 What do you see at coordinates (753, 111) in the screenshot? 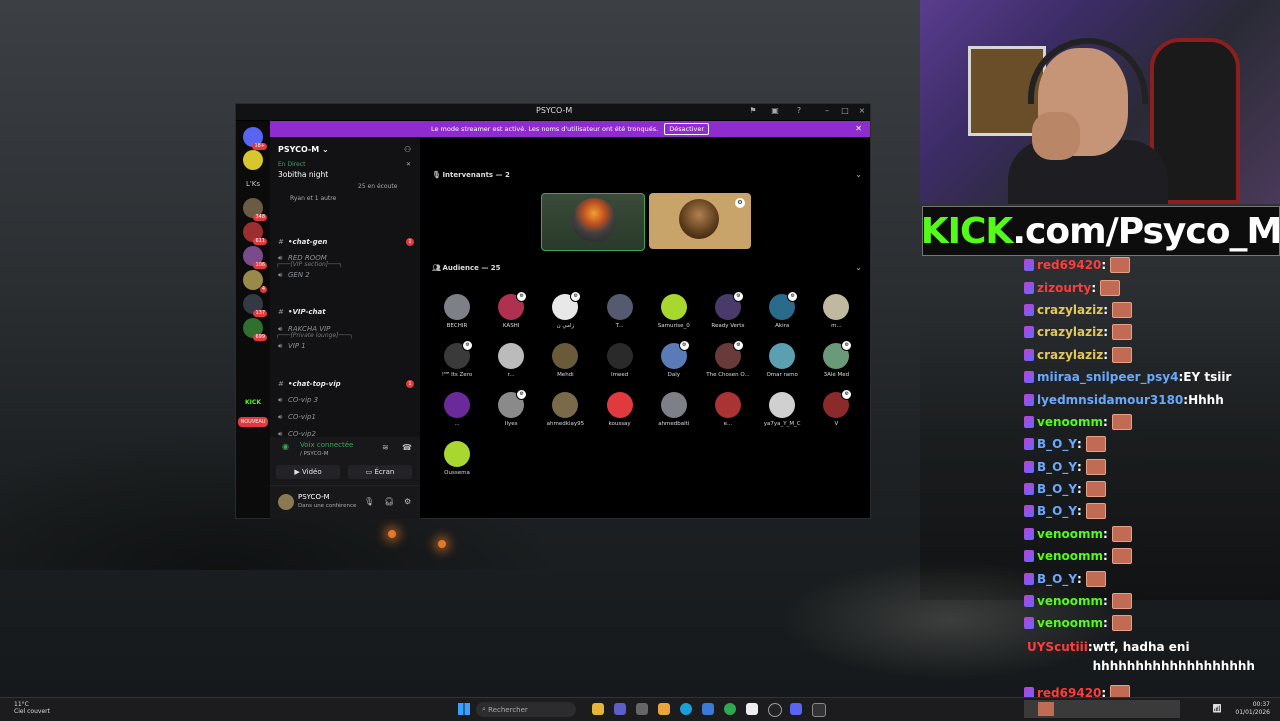
I see `inbox-icon: ⚑` at bounding box center [753, 111].